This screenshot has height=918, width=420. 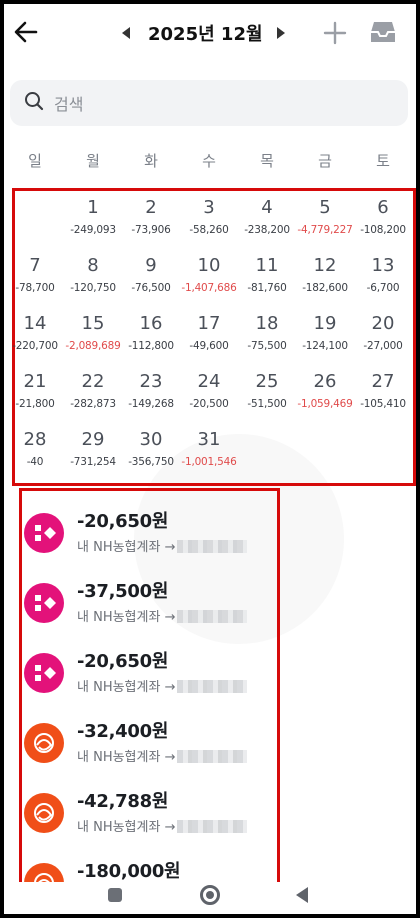 I want to click on calendar-day: 10 -1,407,686, so click(x=209, y=274).